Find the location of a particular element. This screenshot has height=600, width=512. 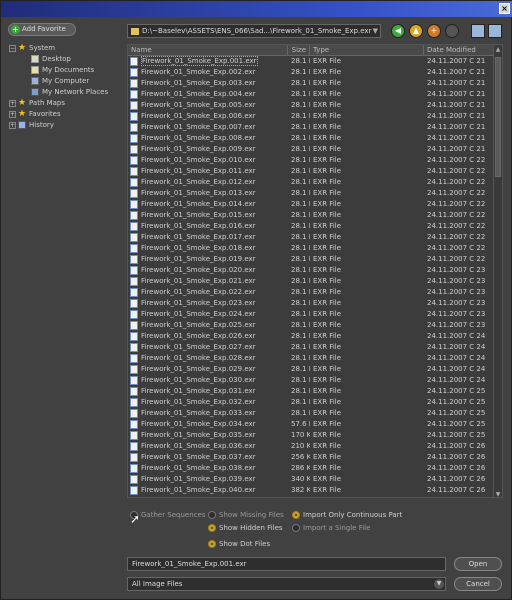

column-name: Name is located at coordinates (208, 50).